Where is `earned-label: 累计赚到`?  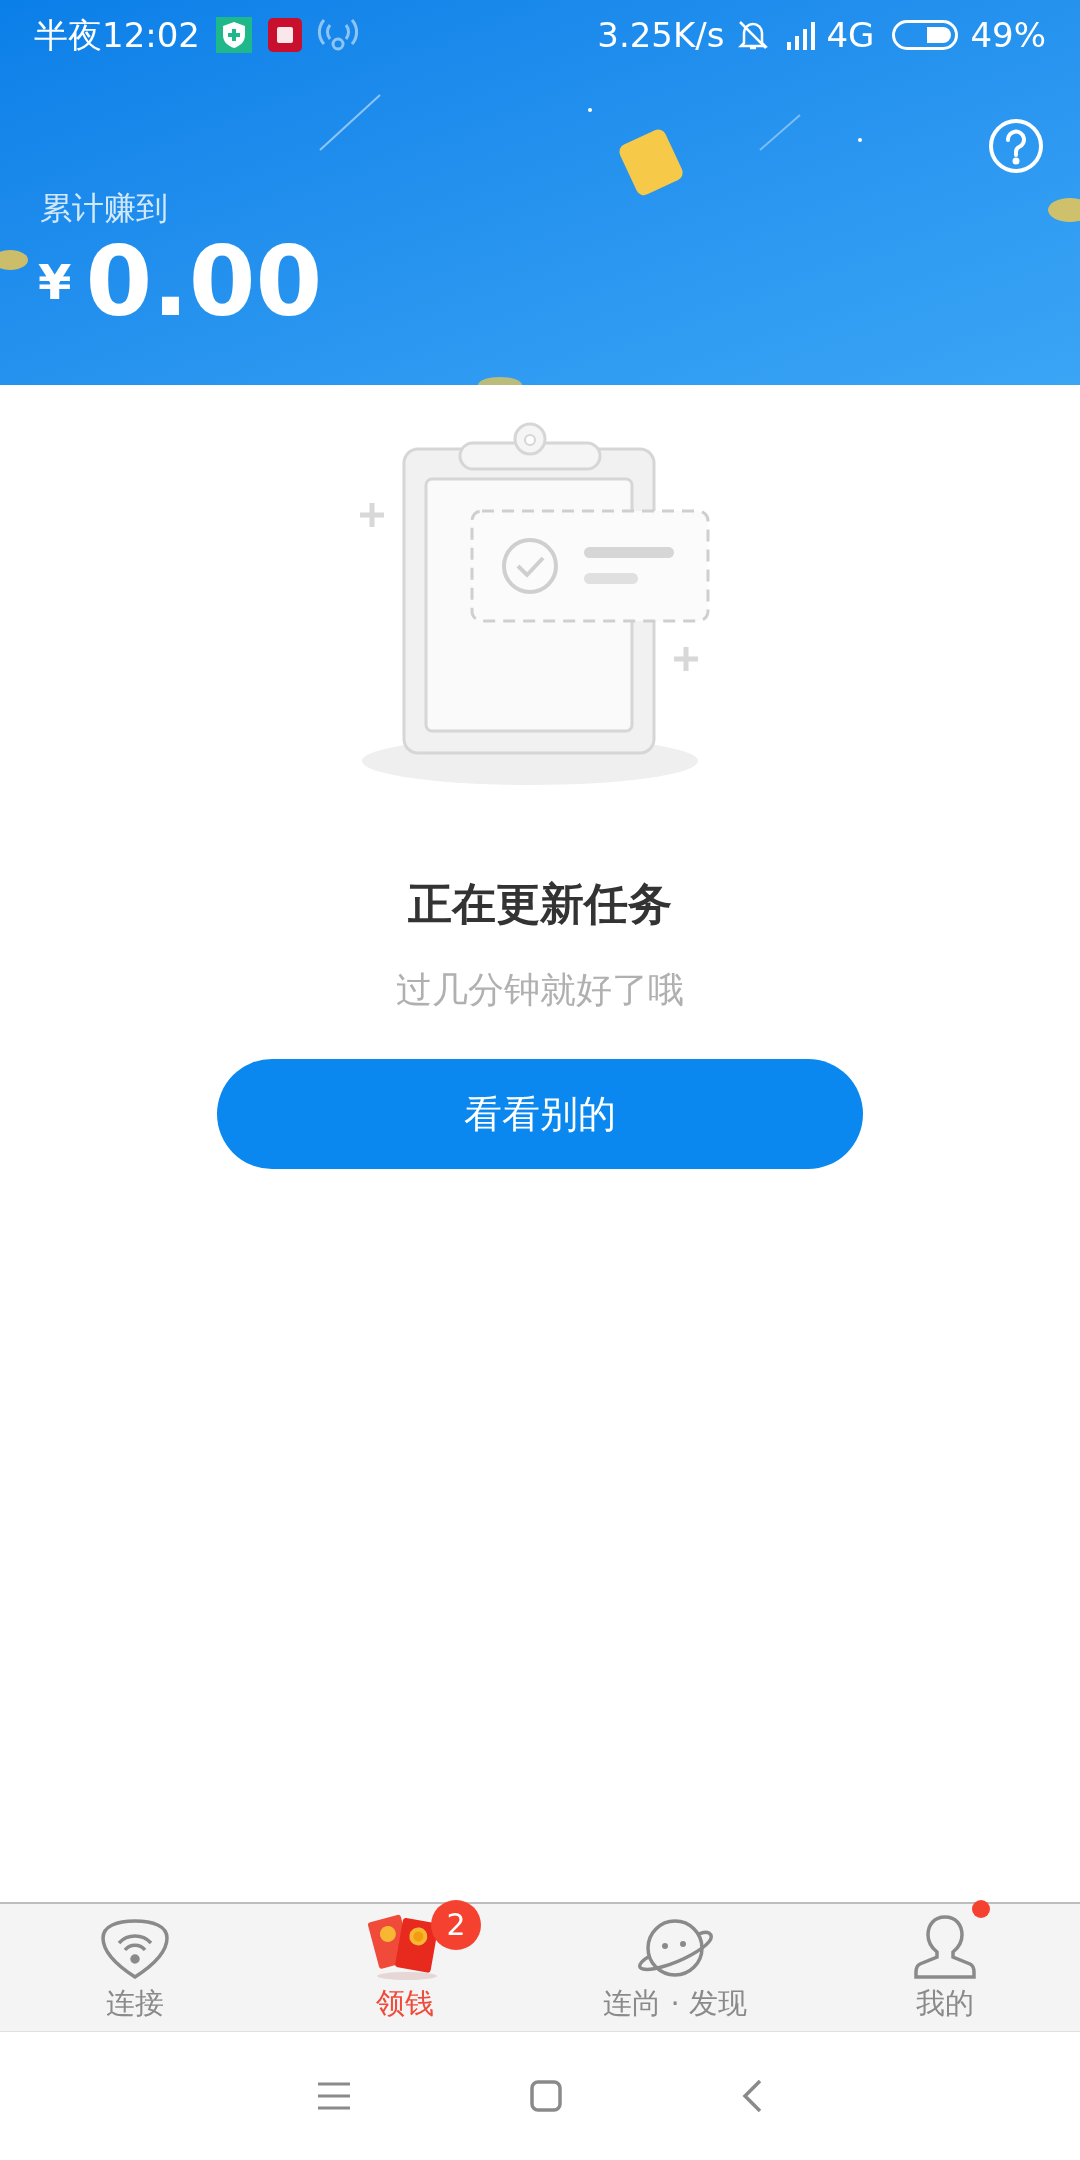
earned-label: 累计赚到 is located at coordinates (104, 208).